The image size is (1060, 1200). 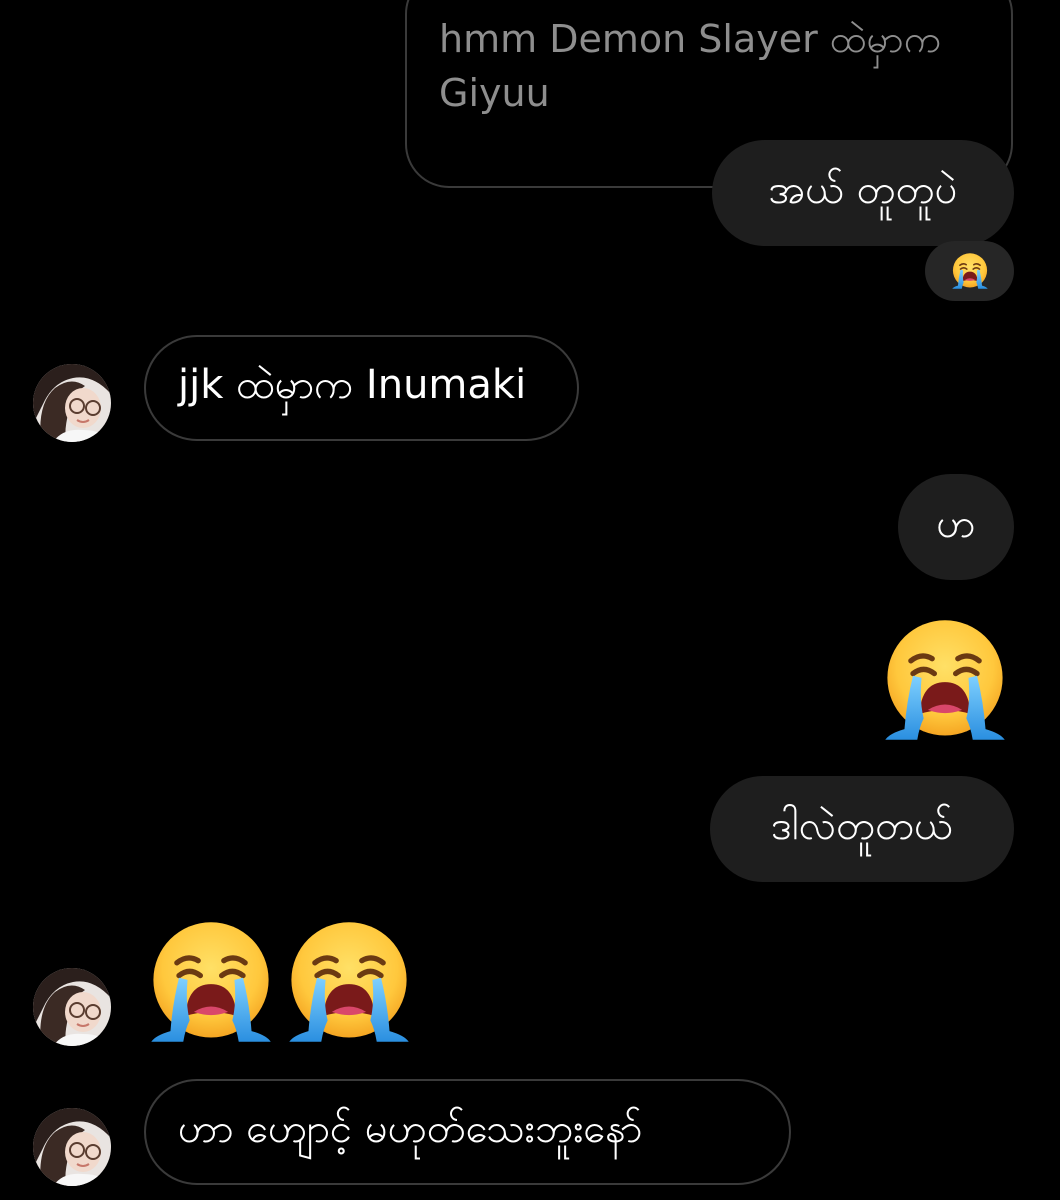 I want to click on outgoing-message-bubble: အယ် တူတူပဲ, so click(x=863, y=193).